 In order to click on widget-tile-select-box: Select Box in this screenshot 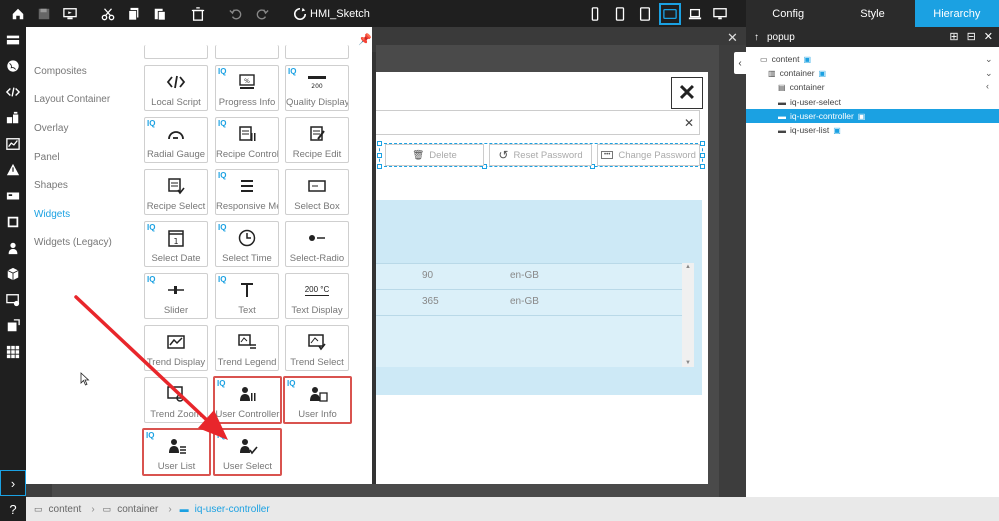, I will do `click(317, 192)`.